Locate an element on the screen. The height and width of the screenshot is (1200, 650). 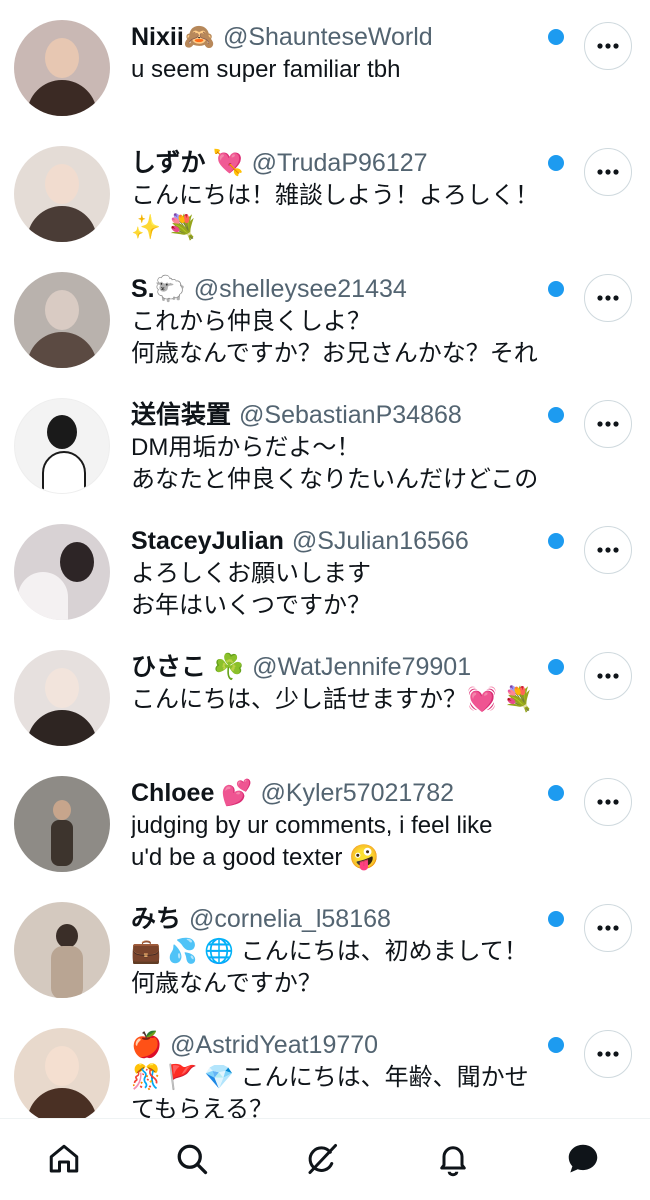
conversation-header: Chloee 💕 @Kyler57021782 is located at coordinates (338, 793).